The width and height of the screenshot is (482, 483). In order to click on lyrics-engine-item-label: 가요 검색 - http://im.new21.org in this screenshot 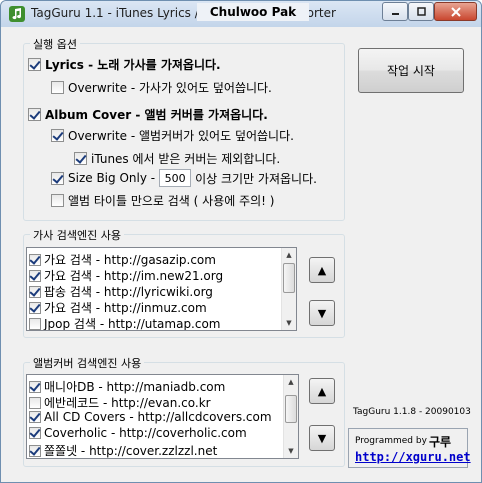, I will do `click(134, 276)`.